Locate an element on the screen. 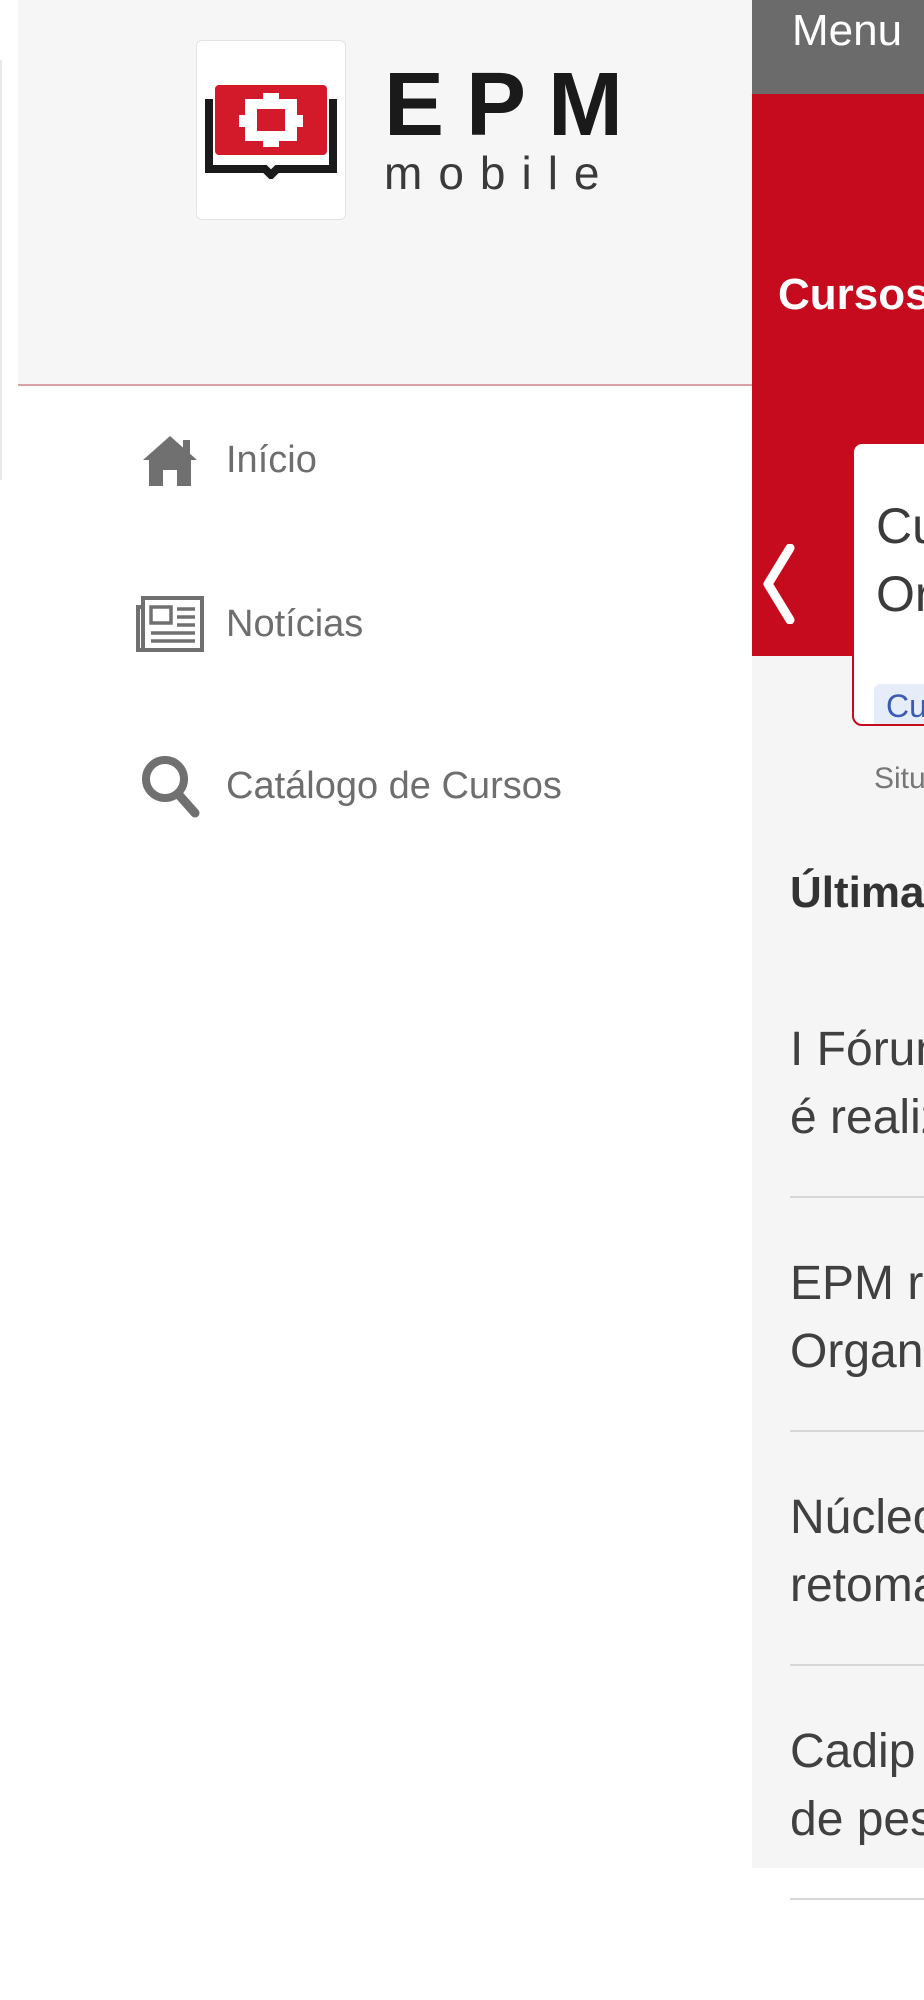 The width and height of the screenshot is (924, 2000). bottom-area is located at coordinates (838, 1934).